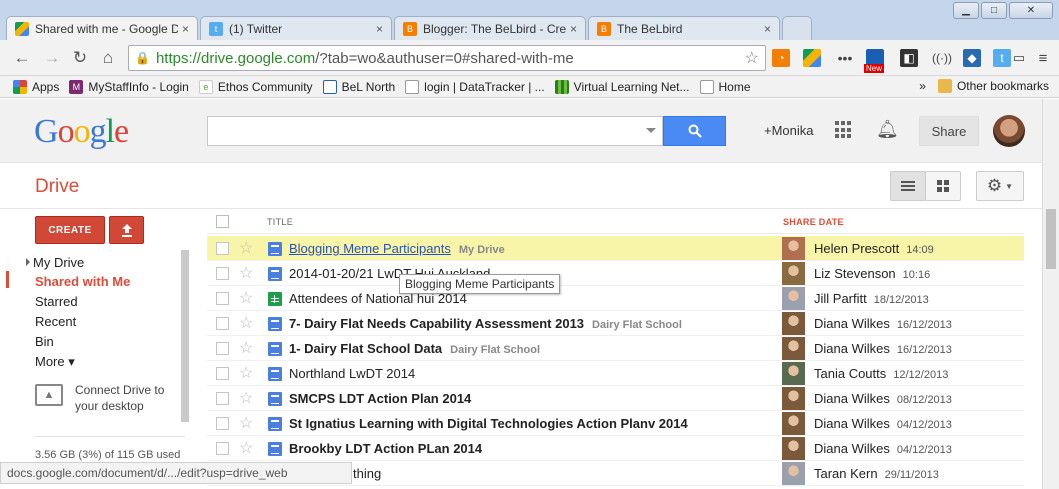 This screenshot has width=1059, height=489. What do you see at coordinates (813, 222) in the screenshot?
I see `column-header-share-date: SHARE DATE` at bounding box center [813, 222].